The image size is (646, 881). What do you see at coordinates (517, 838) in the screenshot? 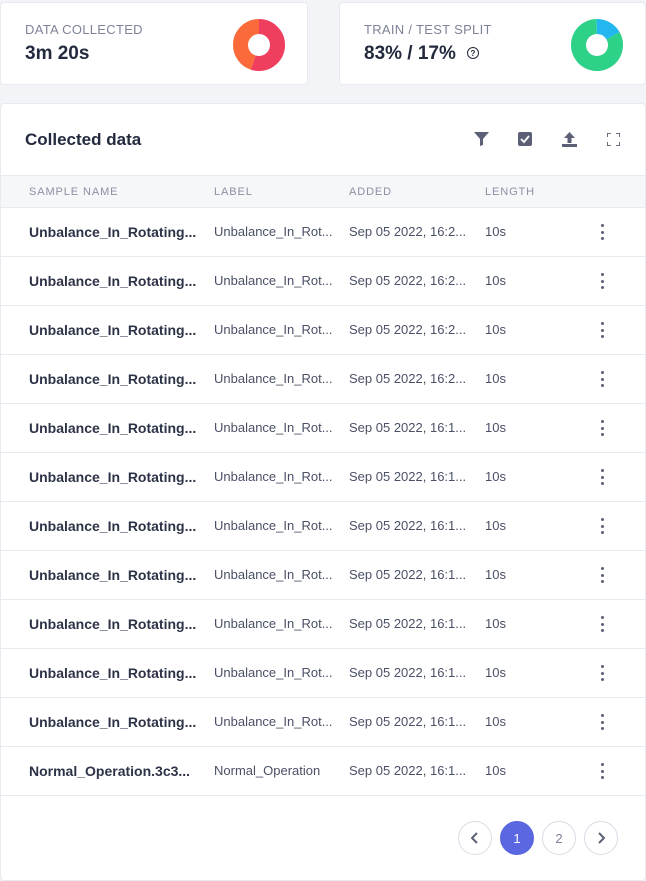
I see `page-button-1: 1` at bounding box center [517, 838].